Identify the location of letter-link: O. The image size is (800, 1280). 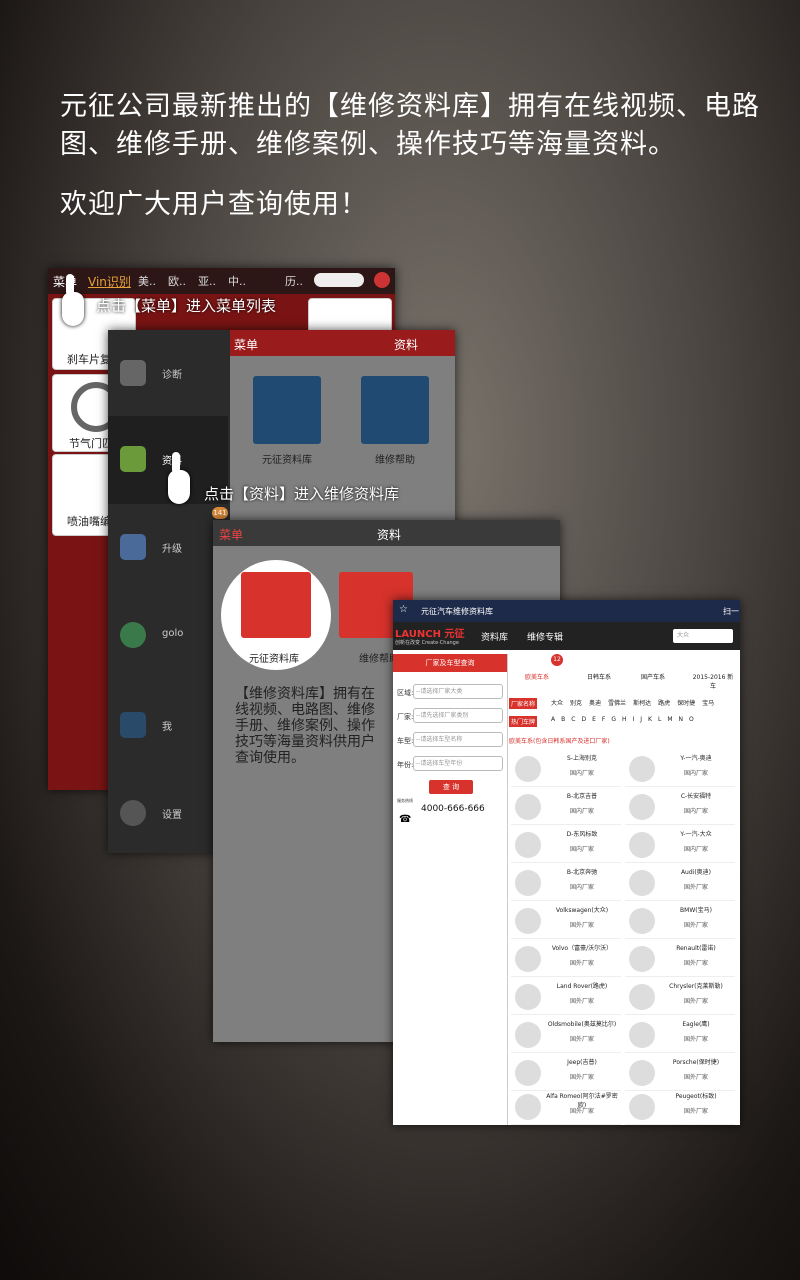
(691, 719).